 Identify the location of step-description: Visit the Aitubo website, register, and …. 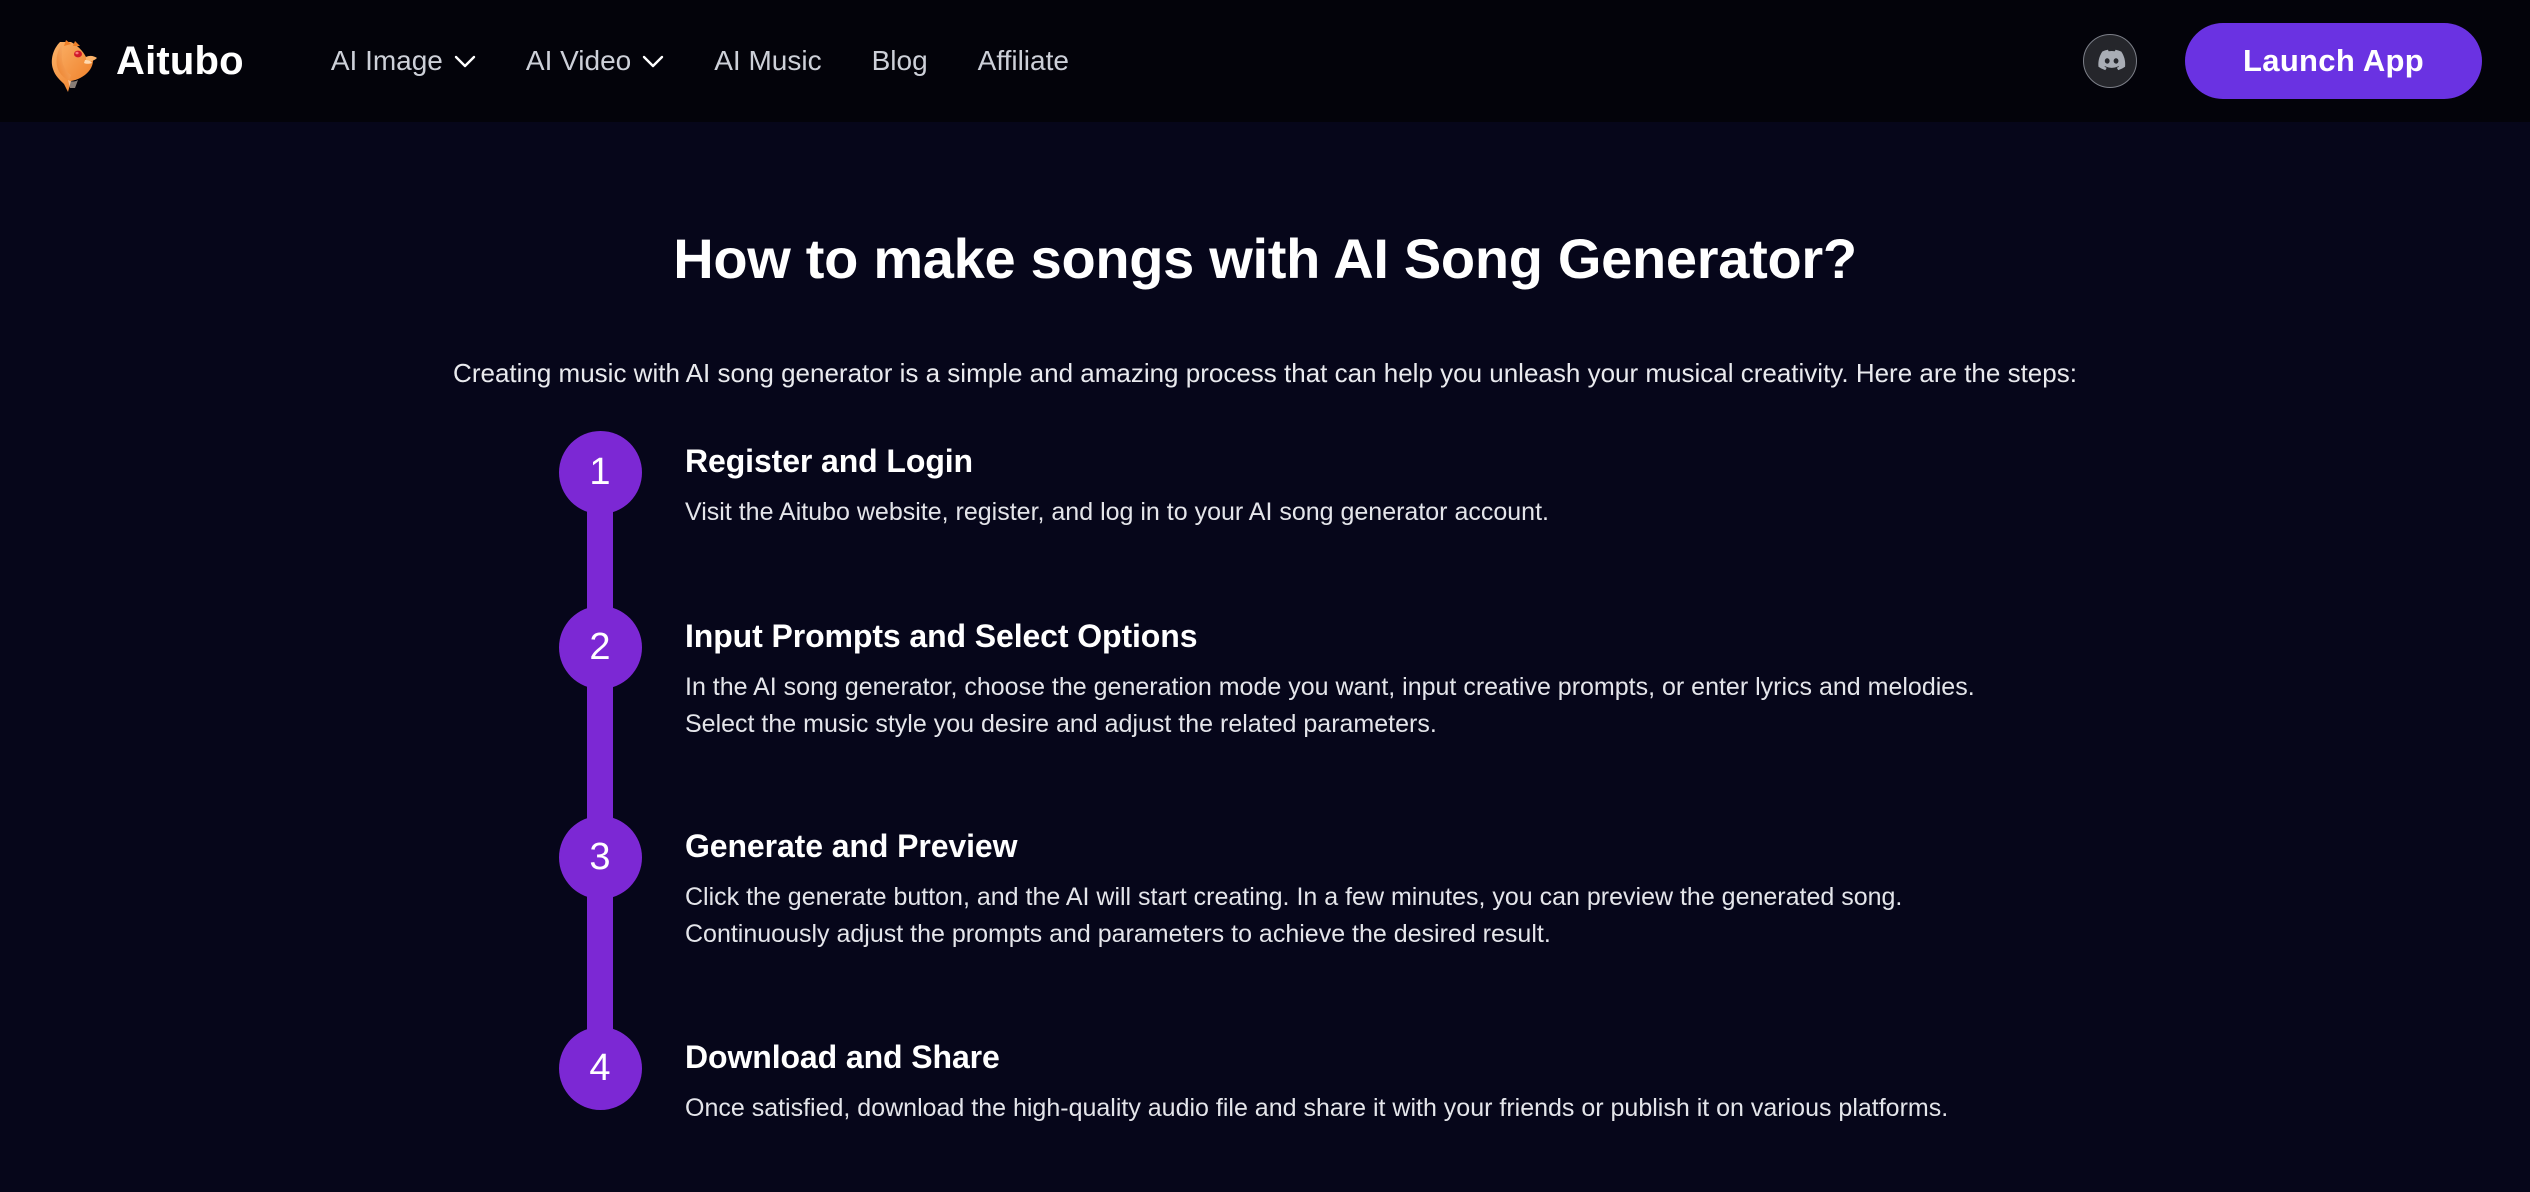
(1117, 511).